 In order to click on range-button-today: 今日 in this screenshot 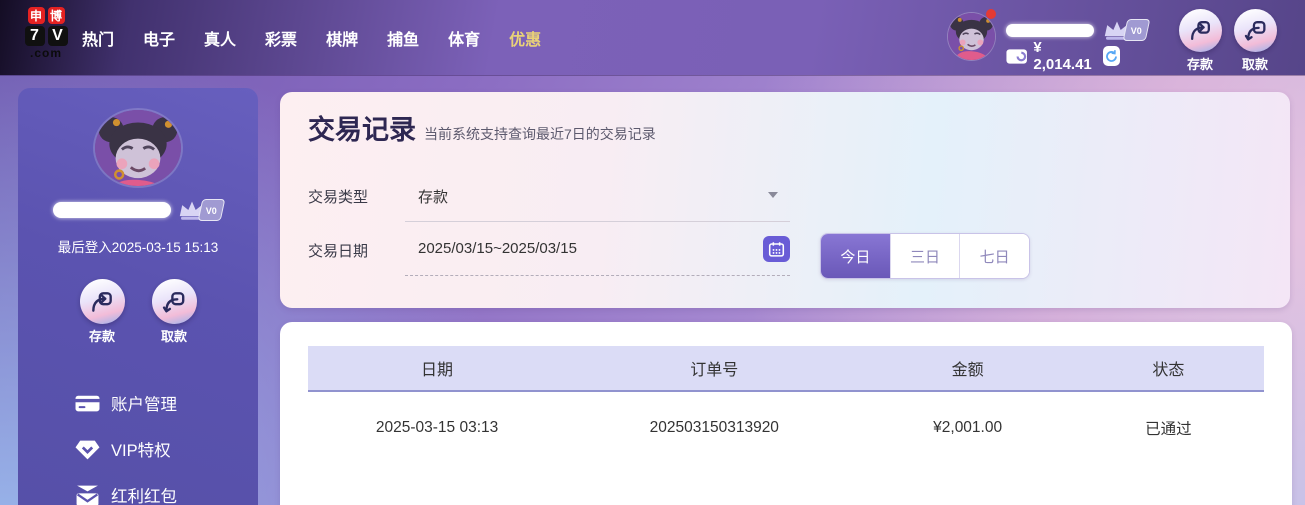, I will do `click(855, 256)`.